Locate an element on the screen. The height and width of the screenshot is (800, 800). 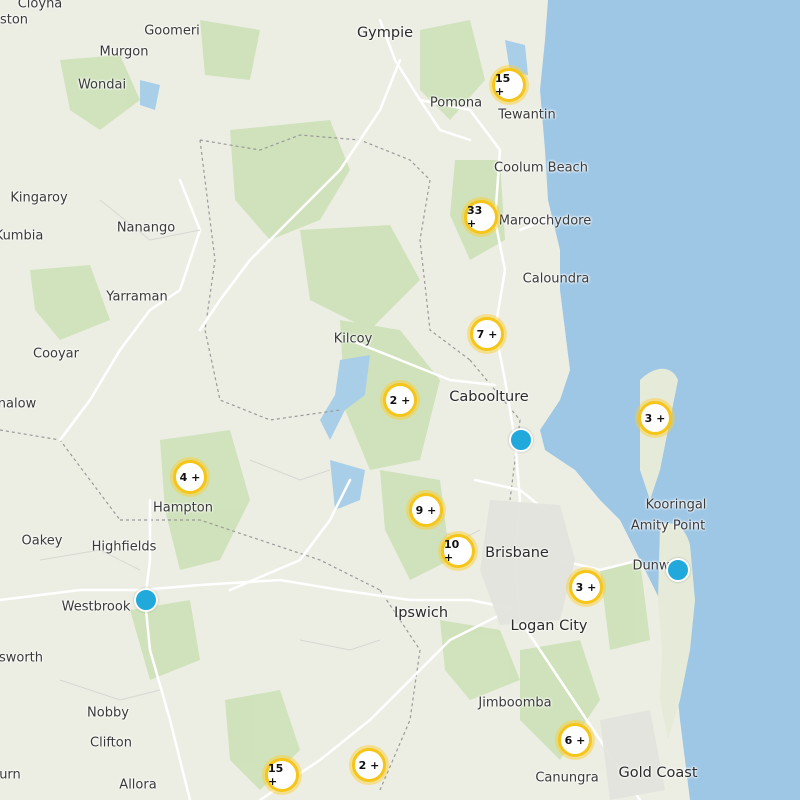
place-label: Amity Point is located at coordinates (668, 526).